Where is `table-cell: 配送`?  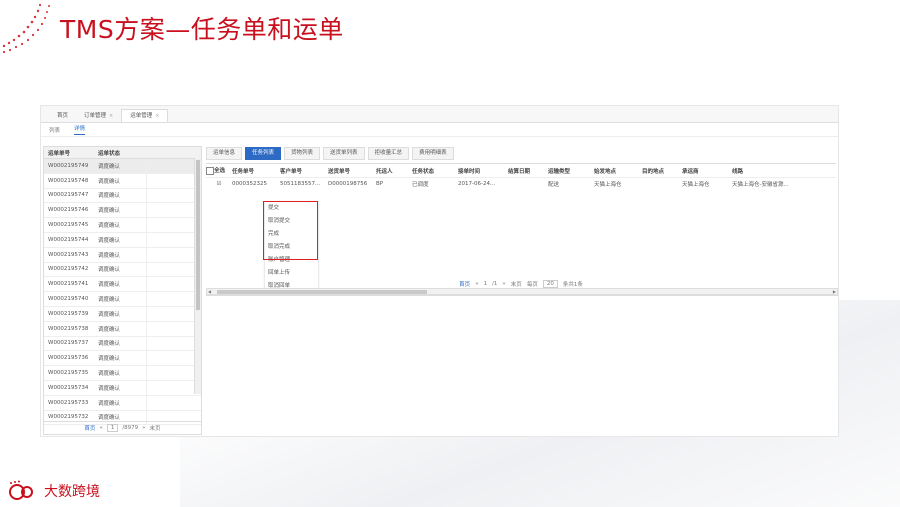
table-cell: 配送 is located at coordinates (554, 184).